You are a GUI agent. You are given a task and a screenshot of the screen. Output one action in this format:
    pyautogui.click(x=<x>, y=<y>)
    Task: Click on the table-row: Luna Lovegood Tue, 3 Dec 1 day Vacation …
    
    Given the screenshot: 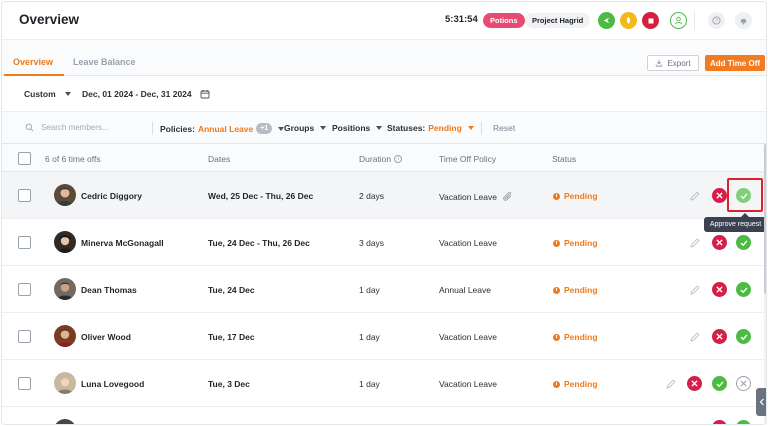 What is the action you would take?
    pyautogui.click(x=384, y=383)
    